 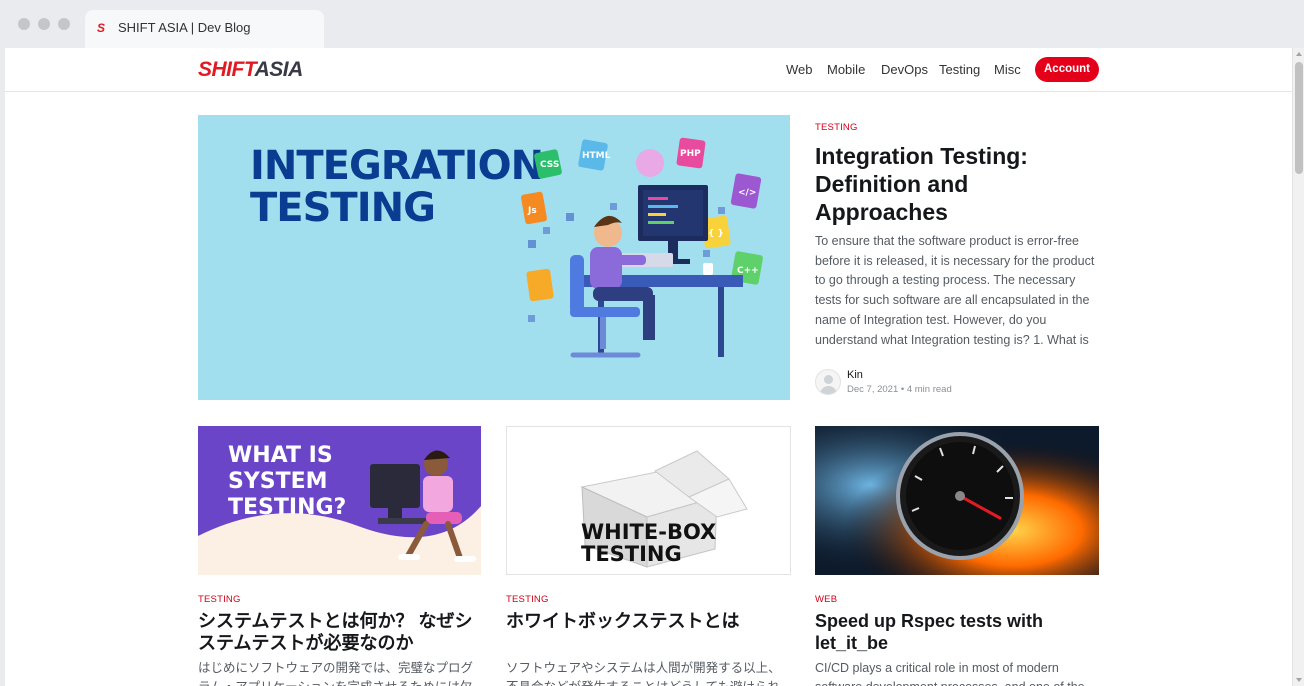 I want to click on window-maximize-button, so click(x=64, y=24).